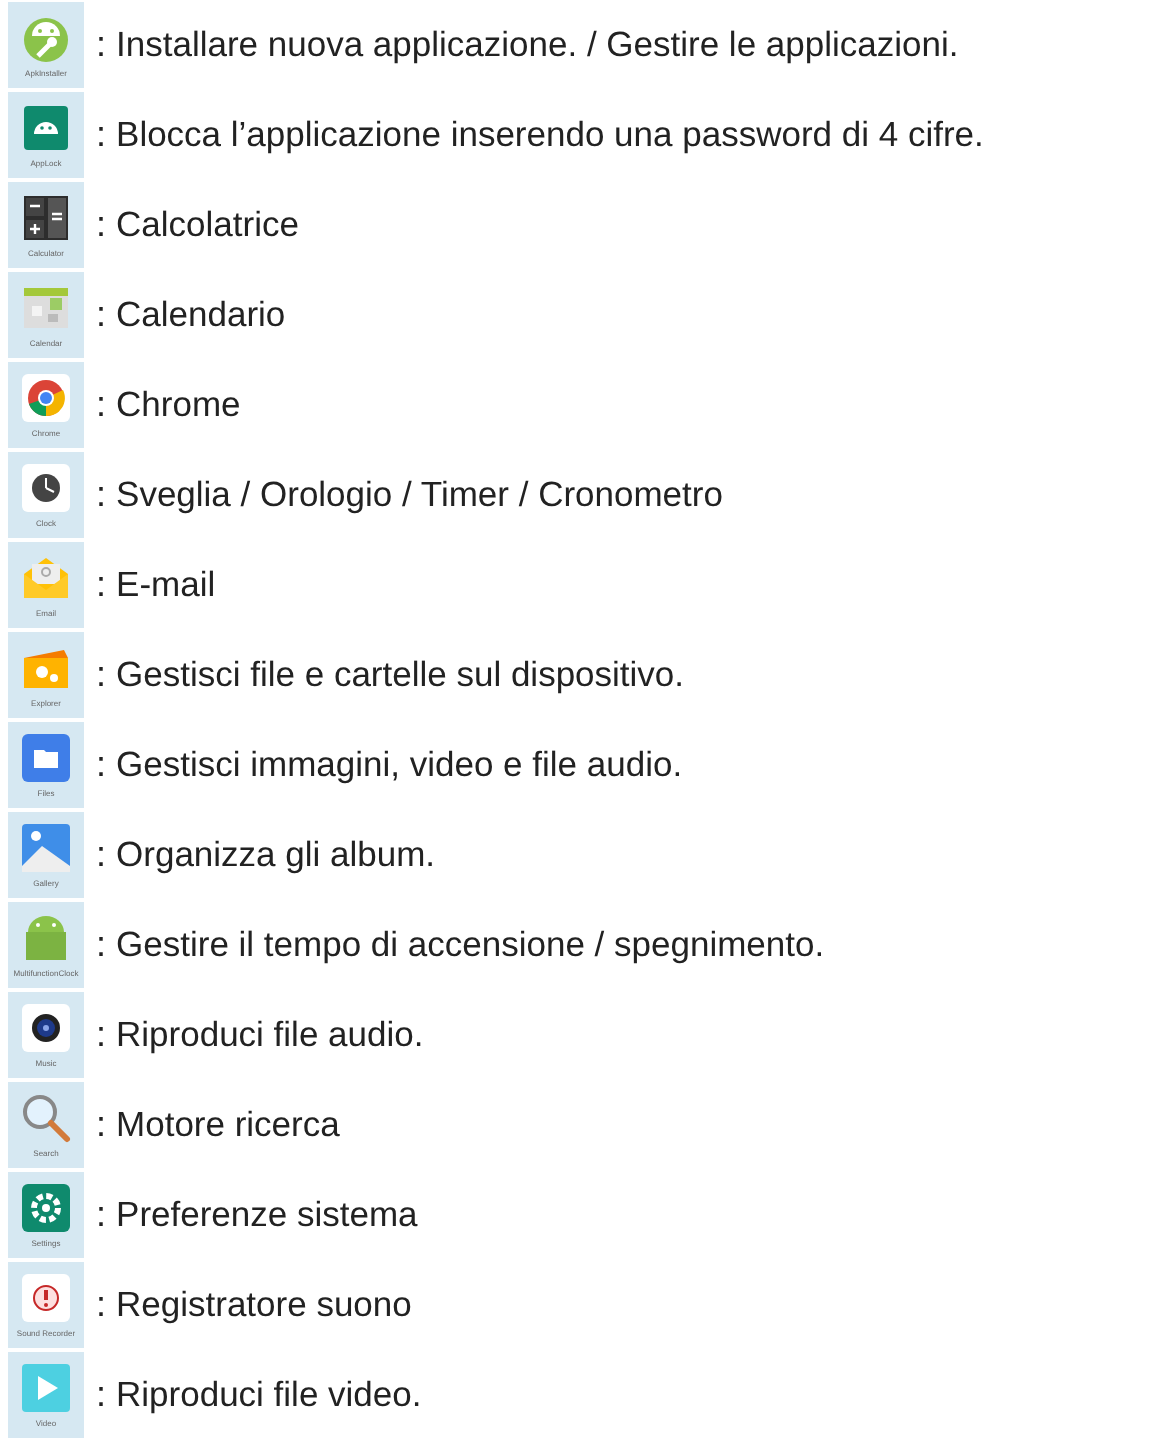  Describe the element at coordinates (276, 855) in the screenshot. I see `app-description: Organizza gli album.` at that location.